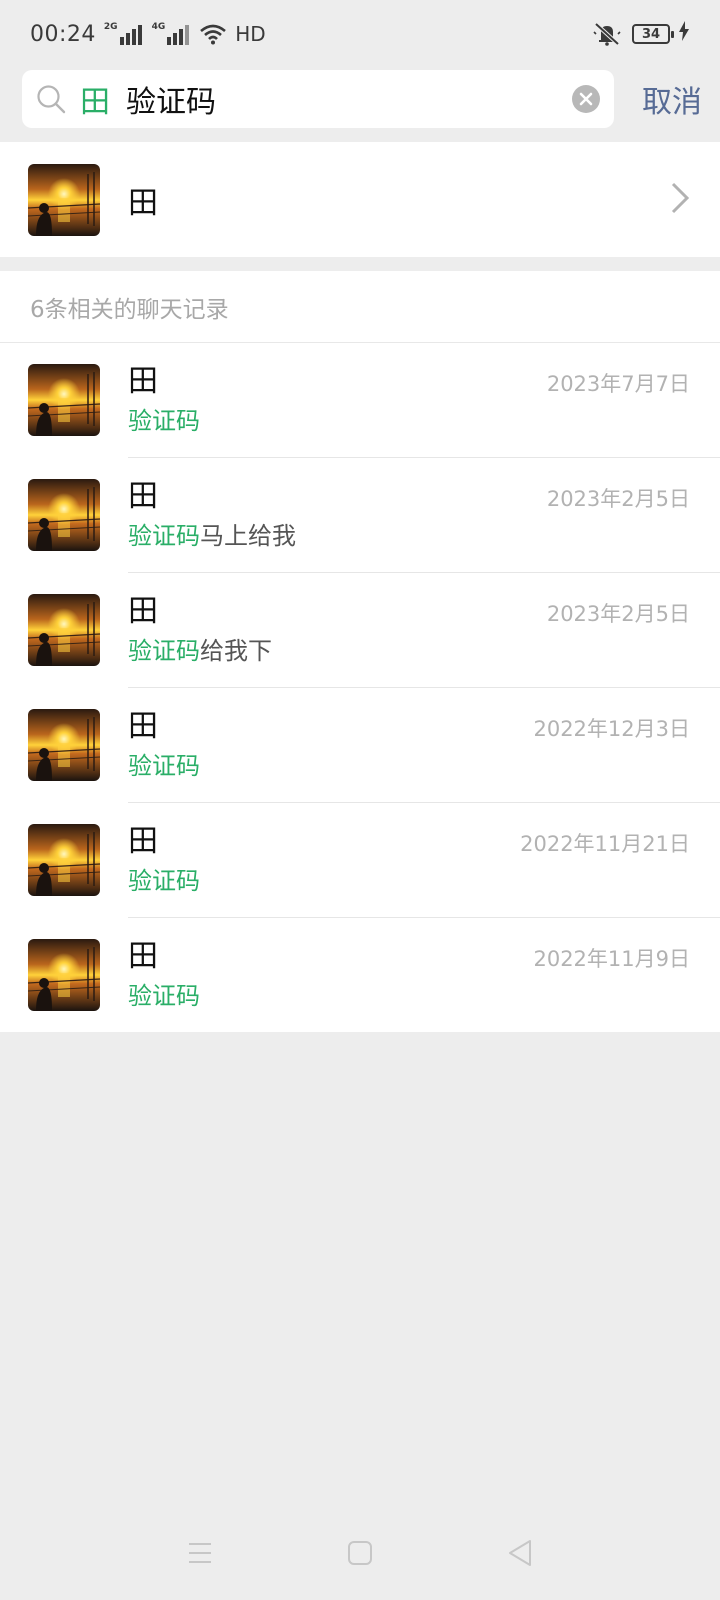 Image resolution: width=720 pixels, height=1600 pixels. I want to click on hd-label: HD, so click(250, 34).